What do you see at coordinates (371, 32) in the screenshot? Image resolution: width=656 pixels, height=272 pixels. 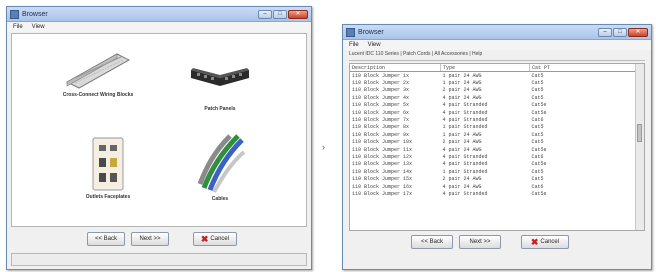 I see `window-title: Browser` at bounding box center [371, 32].